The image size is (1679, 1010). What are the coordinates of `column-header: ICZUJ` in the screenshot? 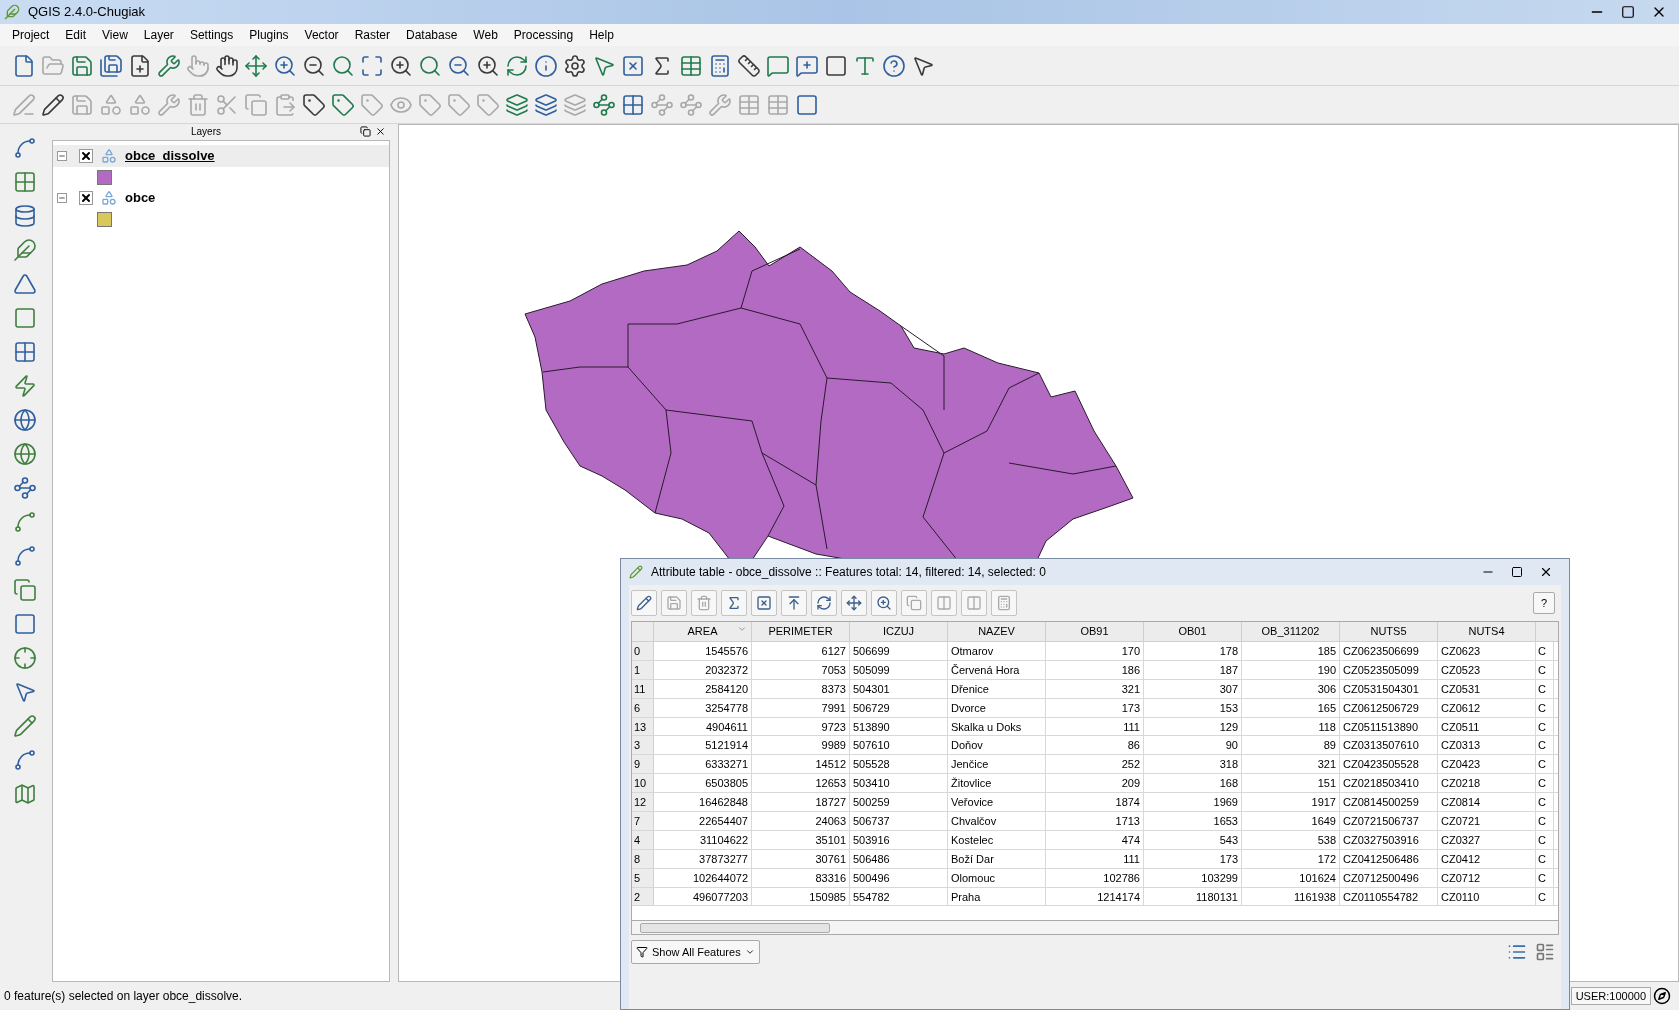 It's located at (899, 631).